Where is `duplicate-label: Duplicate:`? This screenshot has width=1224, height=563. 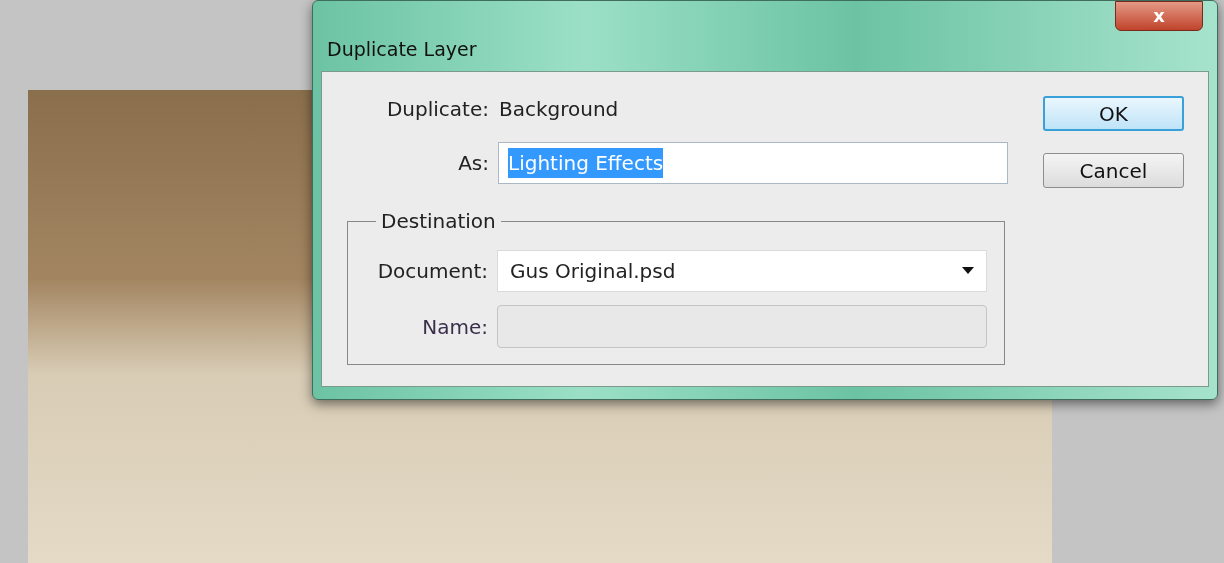
duplicate-label: Duplicate: is located at coordinates (437, 109).